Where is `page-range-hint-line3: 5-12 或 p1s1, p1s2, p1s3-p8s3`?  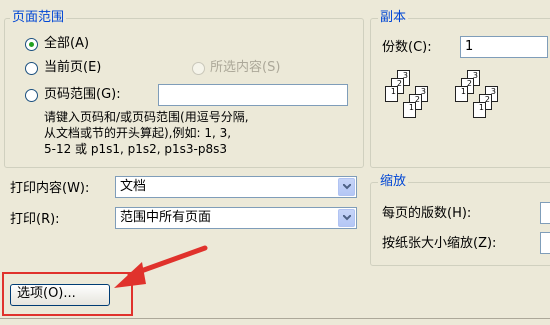
page-range-hint-line3: 5-12 或 p1s1, p1s2, p1s3-p8s3 is located at coordinates (136, 149).